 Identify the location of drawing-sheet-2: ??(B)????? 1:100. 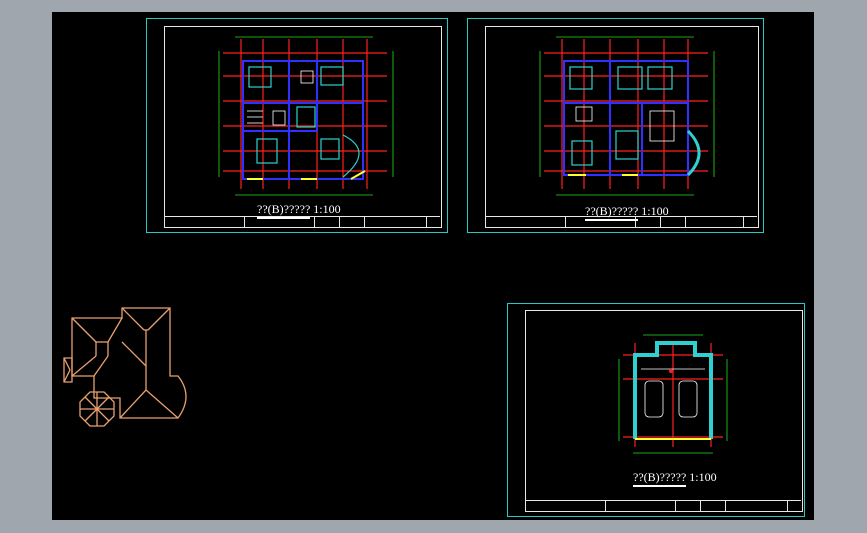
(615, 125).